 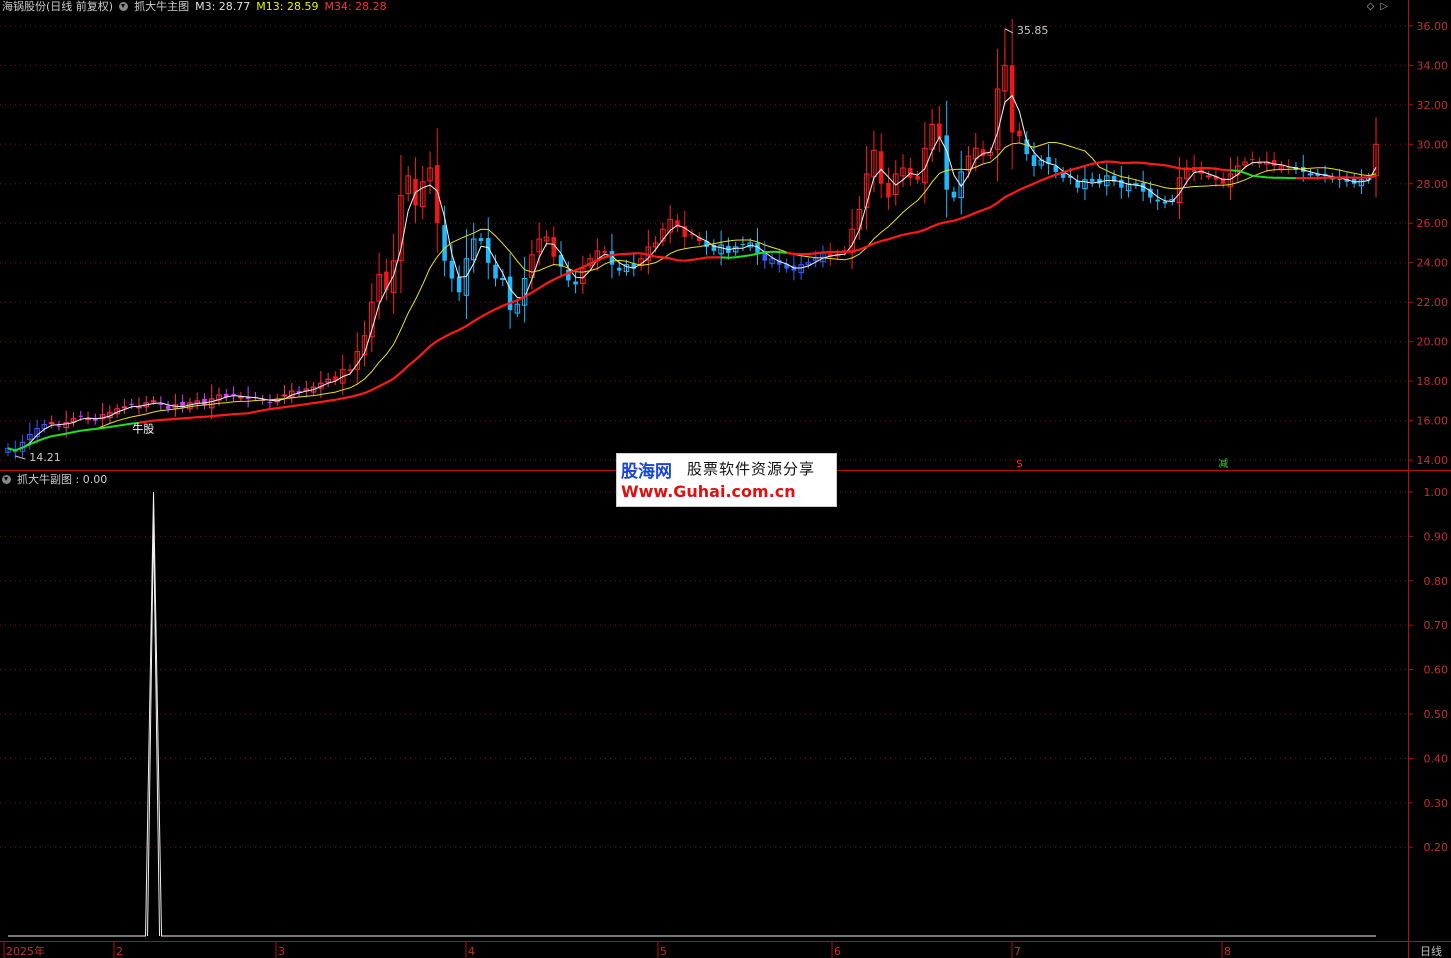 What do you see at coordinates (1433, 263) in the screenshot?
I see `price-tick-label: 24.00` at bounding box center [1433, 263].